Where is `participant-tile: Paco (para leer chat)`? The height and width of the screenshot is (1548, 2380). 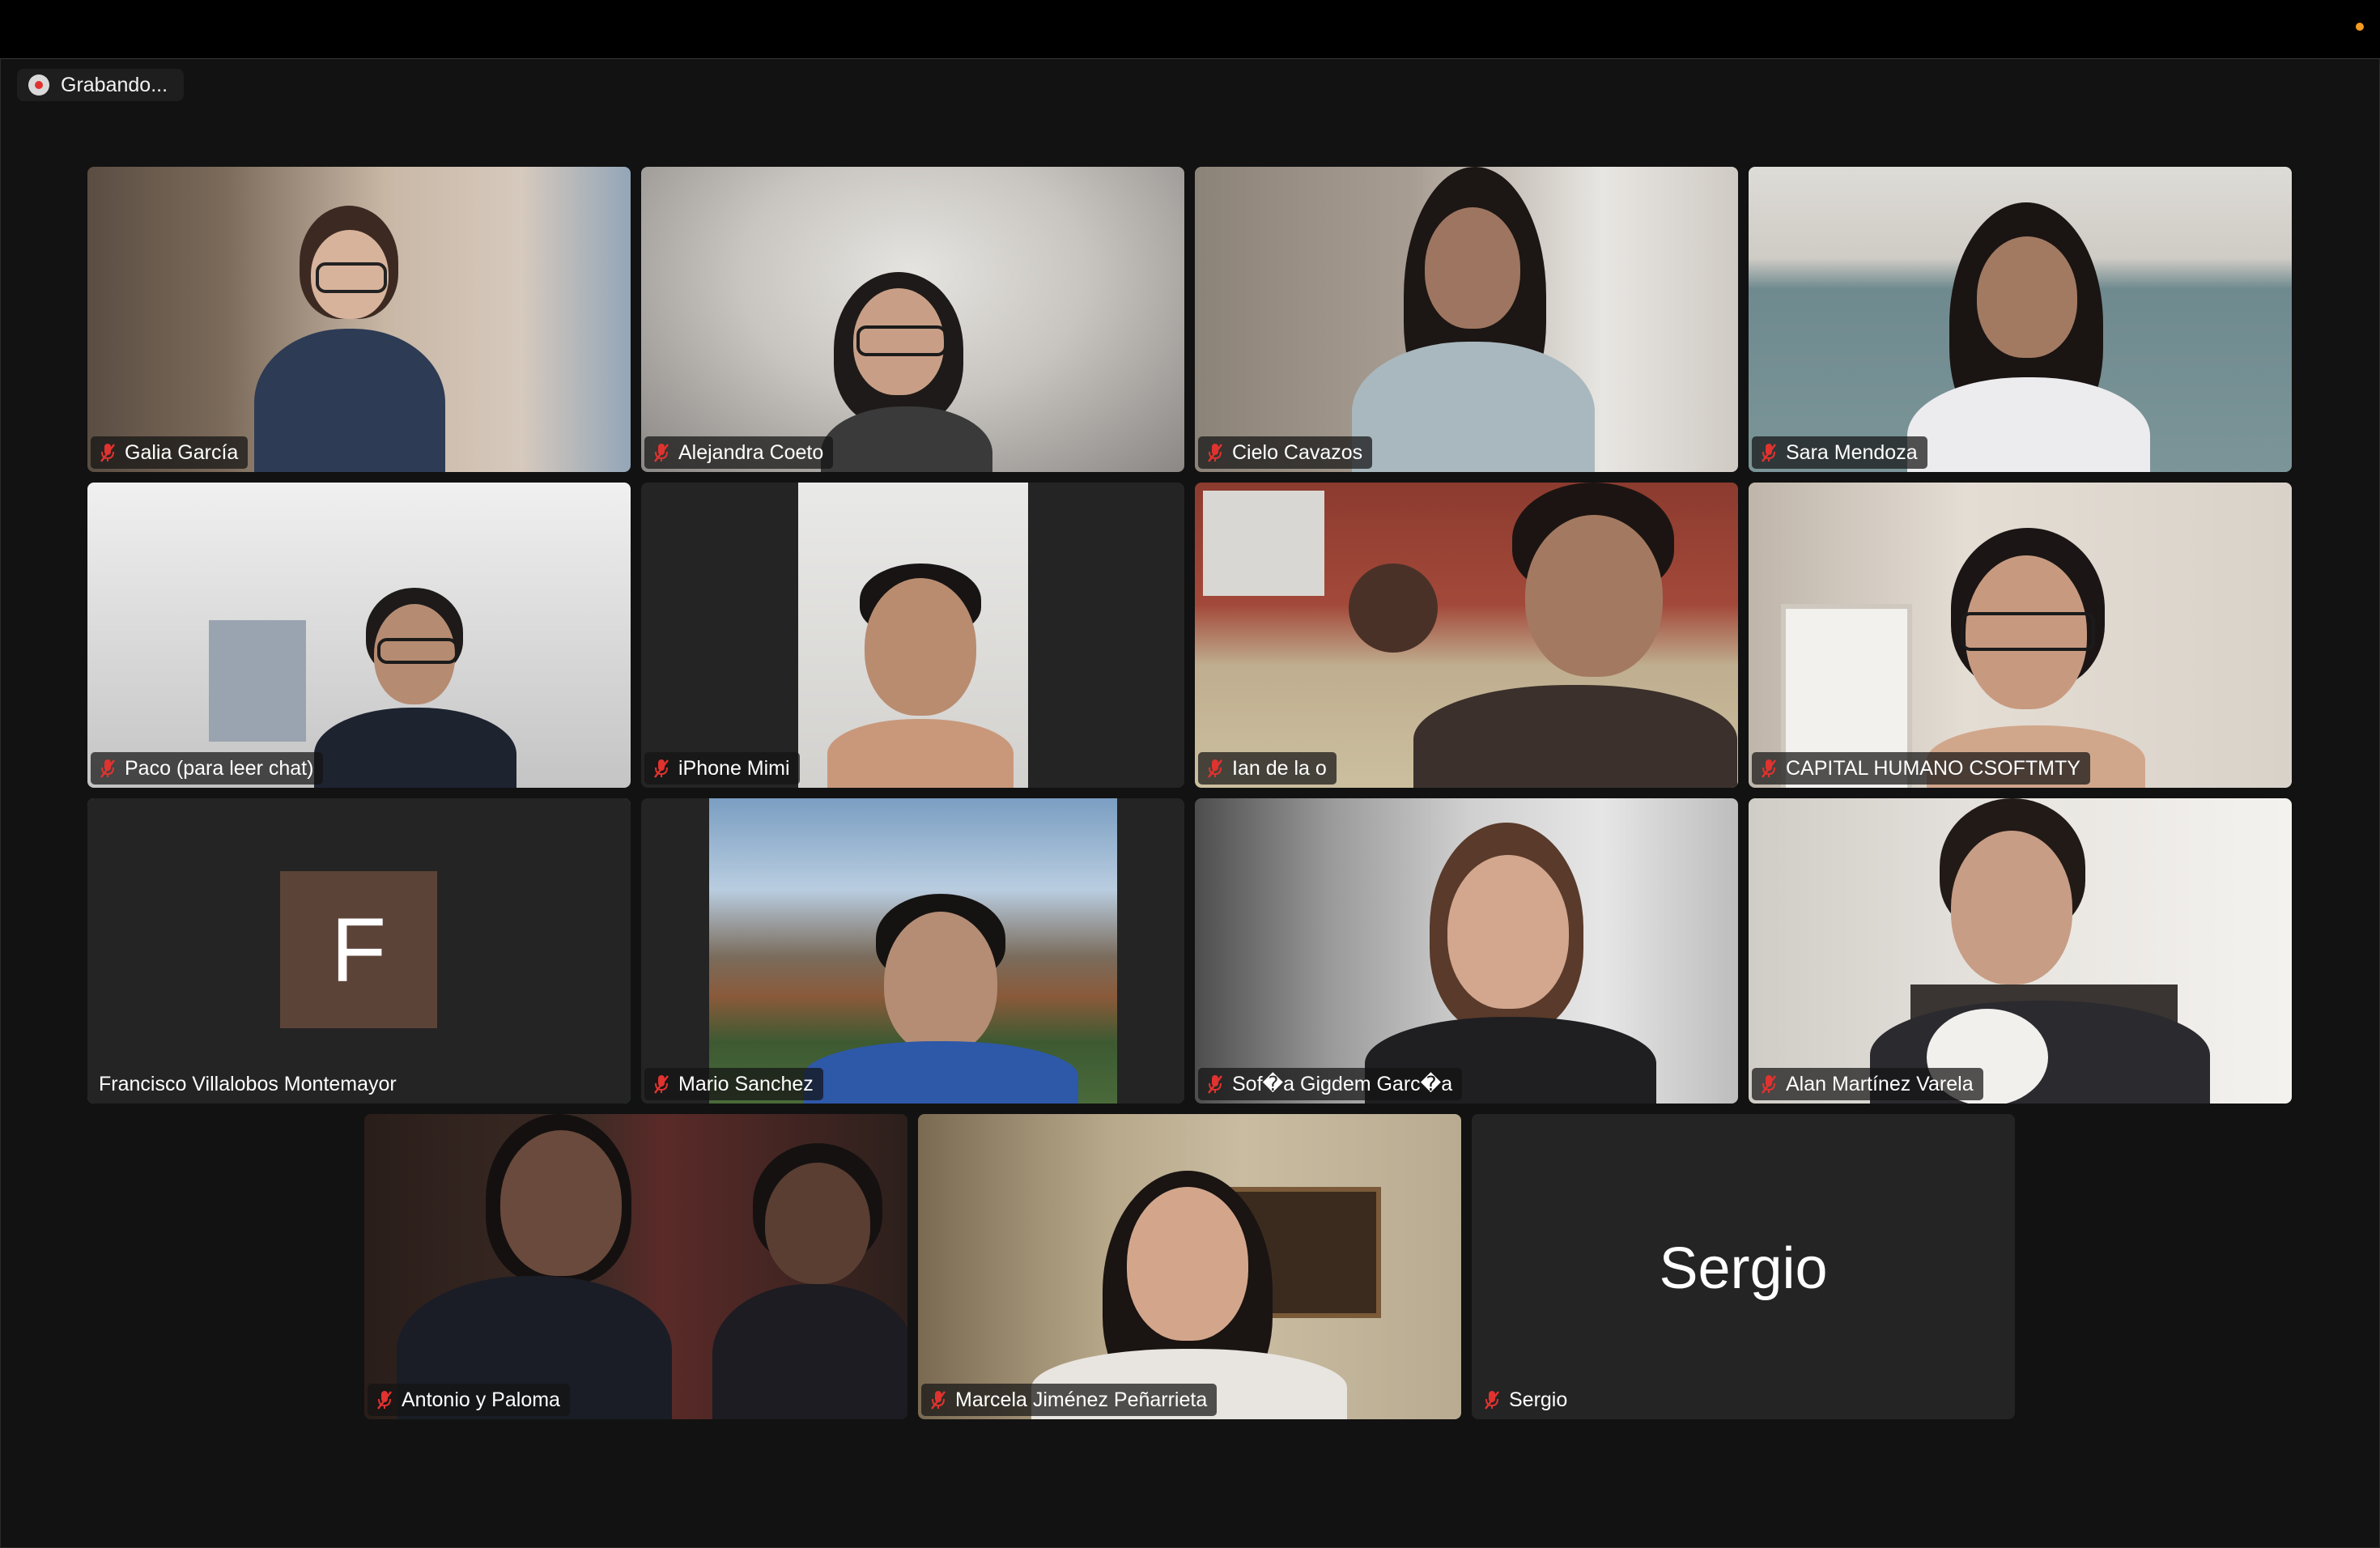
participant-tile: Paco (para leer chat) is located at coordinates (359, 635).